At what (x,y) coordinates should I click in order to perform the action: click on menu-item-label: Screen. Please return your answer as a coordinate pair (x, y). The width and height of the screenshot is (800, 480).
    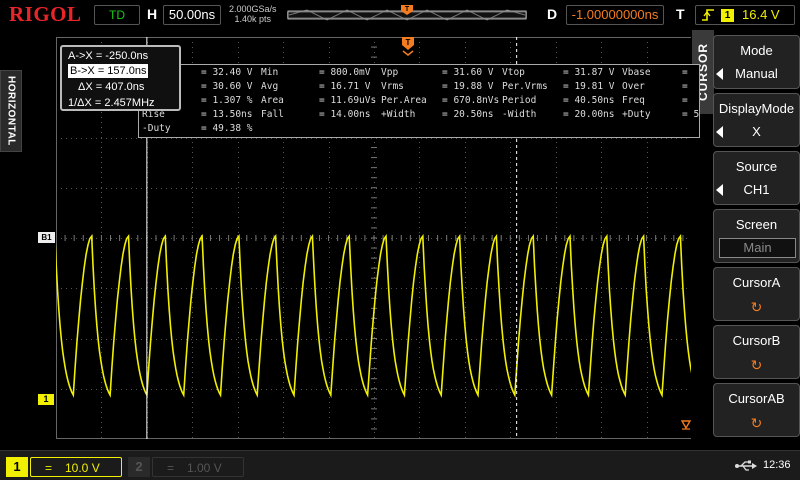
    Looking at the image, I should click on (756, 224).